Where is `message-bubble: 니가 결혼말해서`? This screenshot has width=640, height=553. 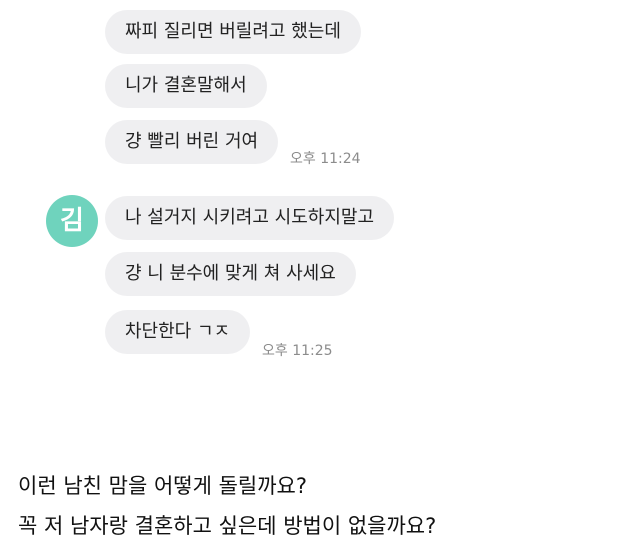
message-bubble: 니가 결혼말해서 is located at coordinates (186, 86).